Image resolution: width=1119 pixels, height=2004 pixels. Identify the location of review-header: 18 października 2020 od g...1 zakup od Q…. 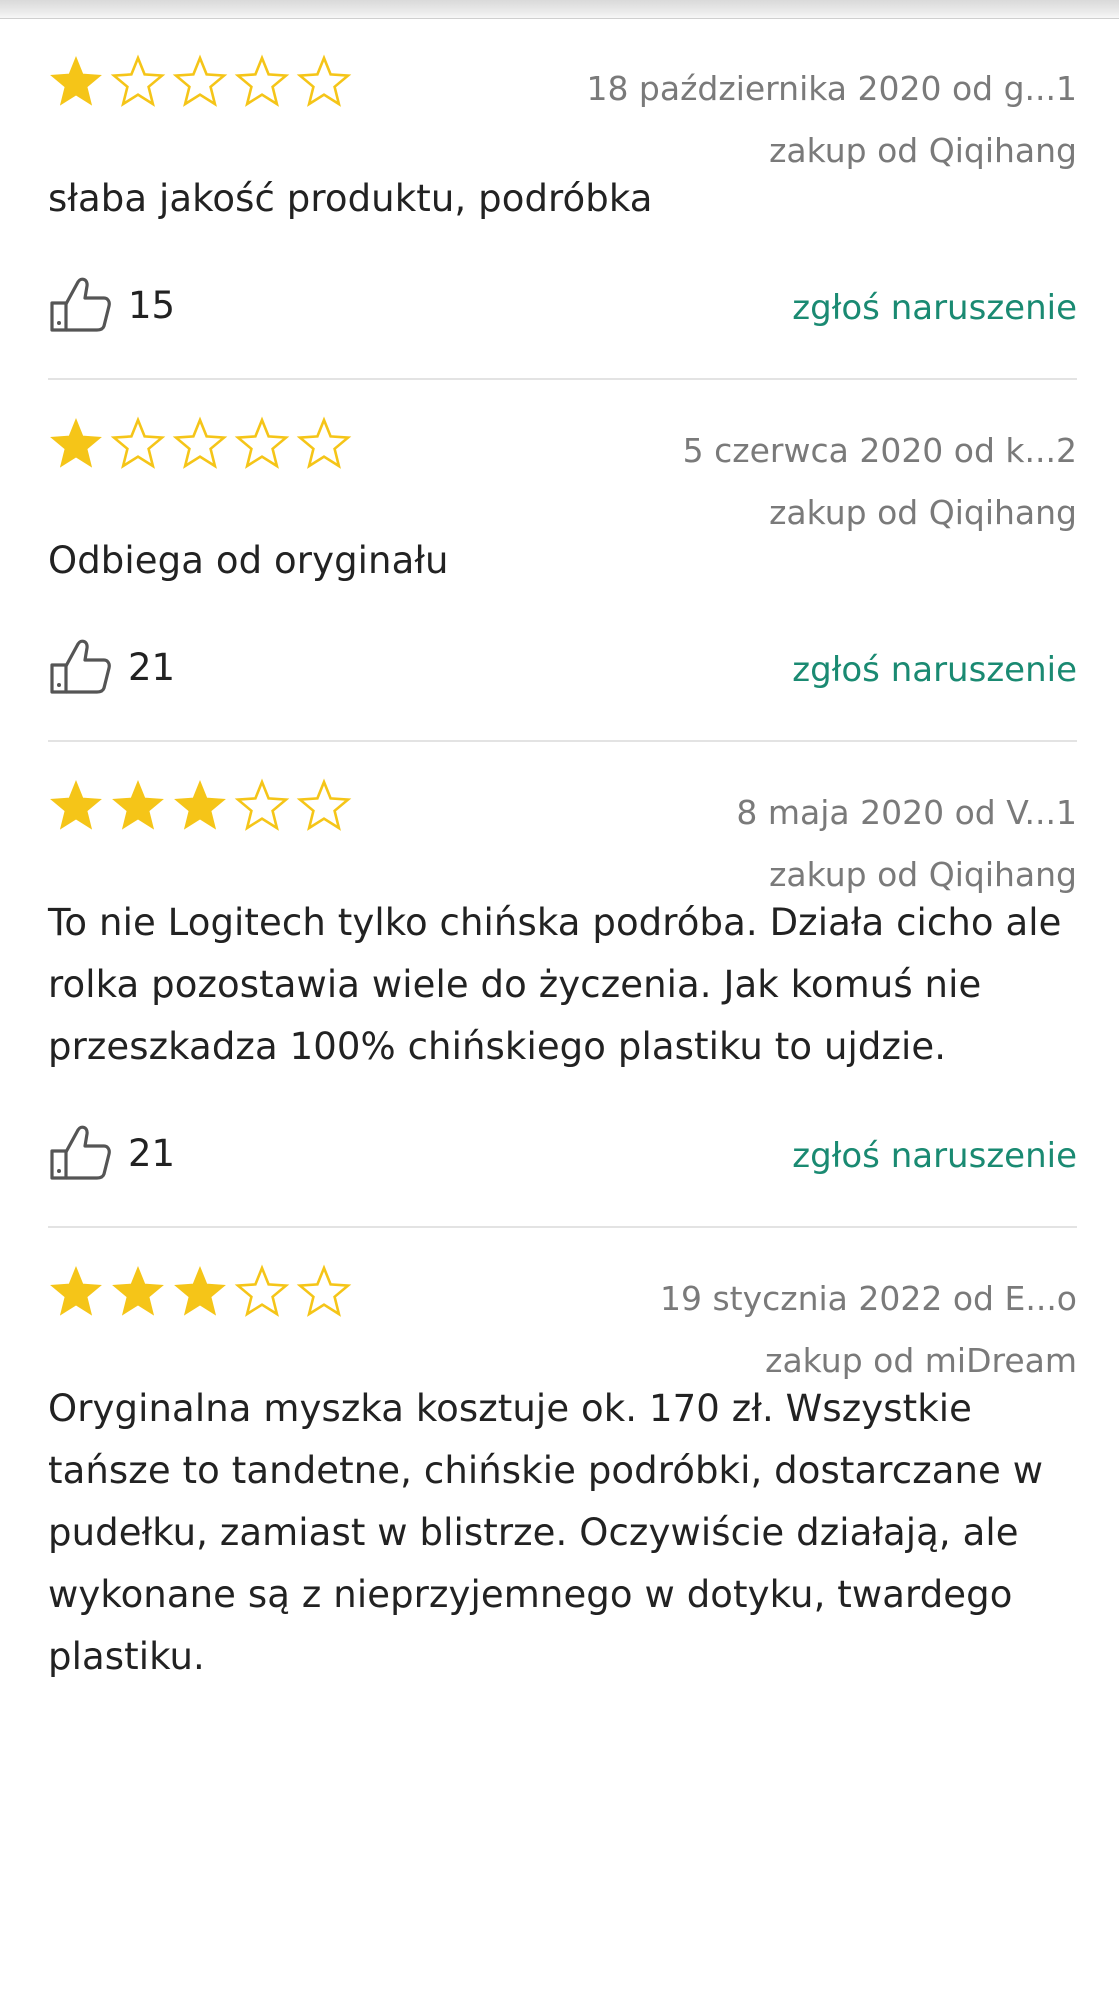
(562, 94).